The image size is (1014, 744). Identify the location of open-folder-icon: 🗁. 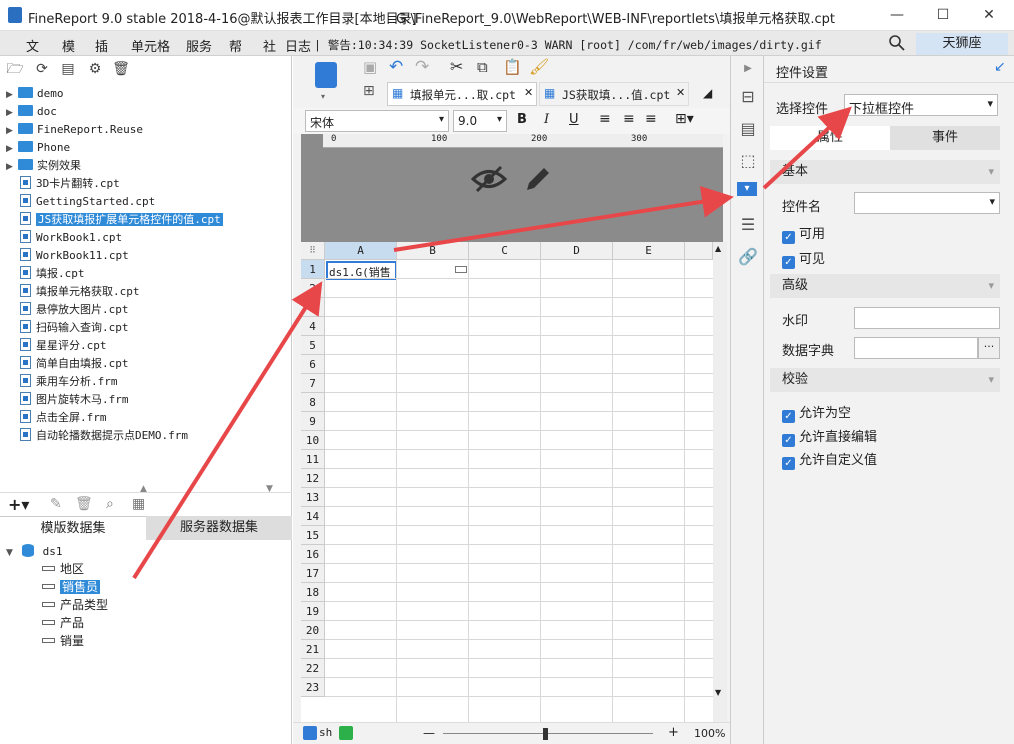
(15, 69).